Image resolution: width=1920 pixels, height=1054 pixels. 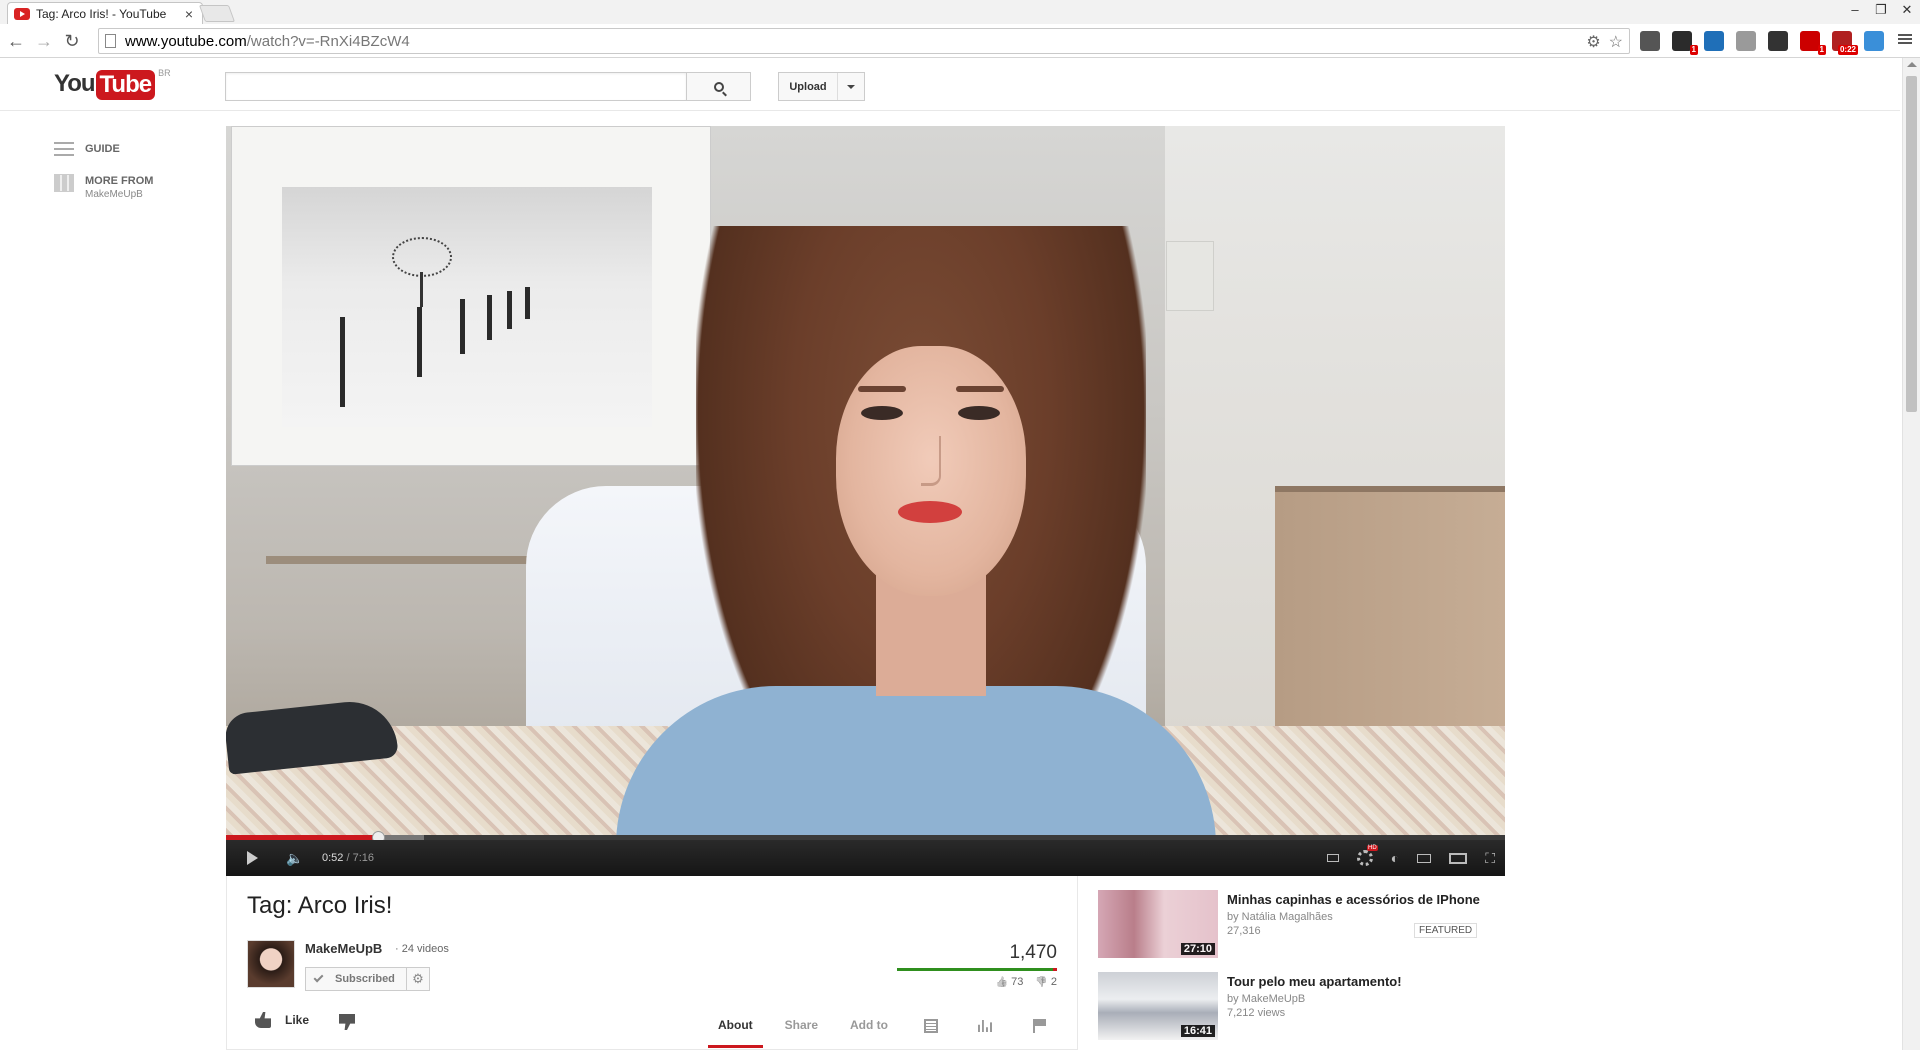 What do you see at coordinates (110, 41) in the screenshot?
I see `page-icon` at bounding box center [110, 41].